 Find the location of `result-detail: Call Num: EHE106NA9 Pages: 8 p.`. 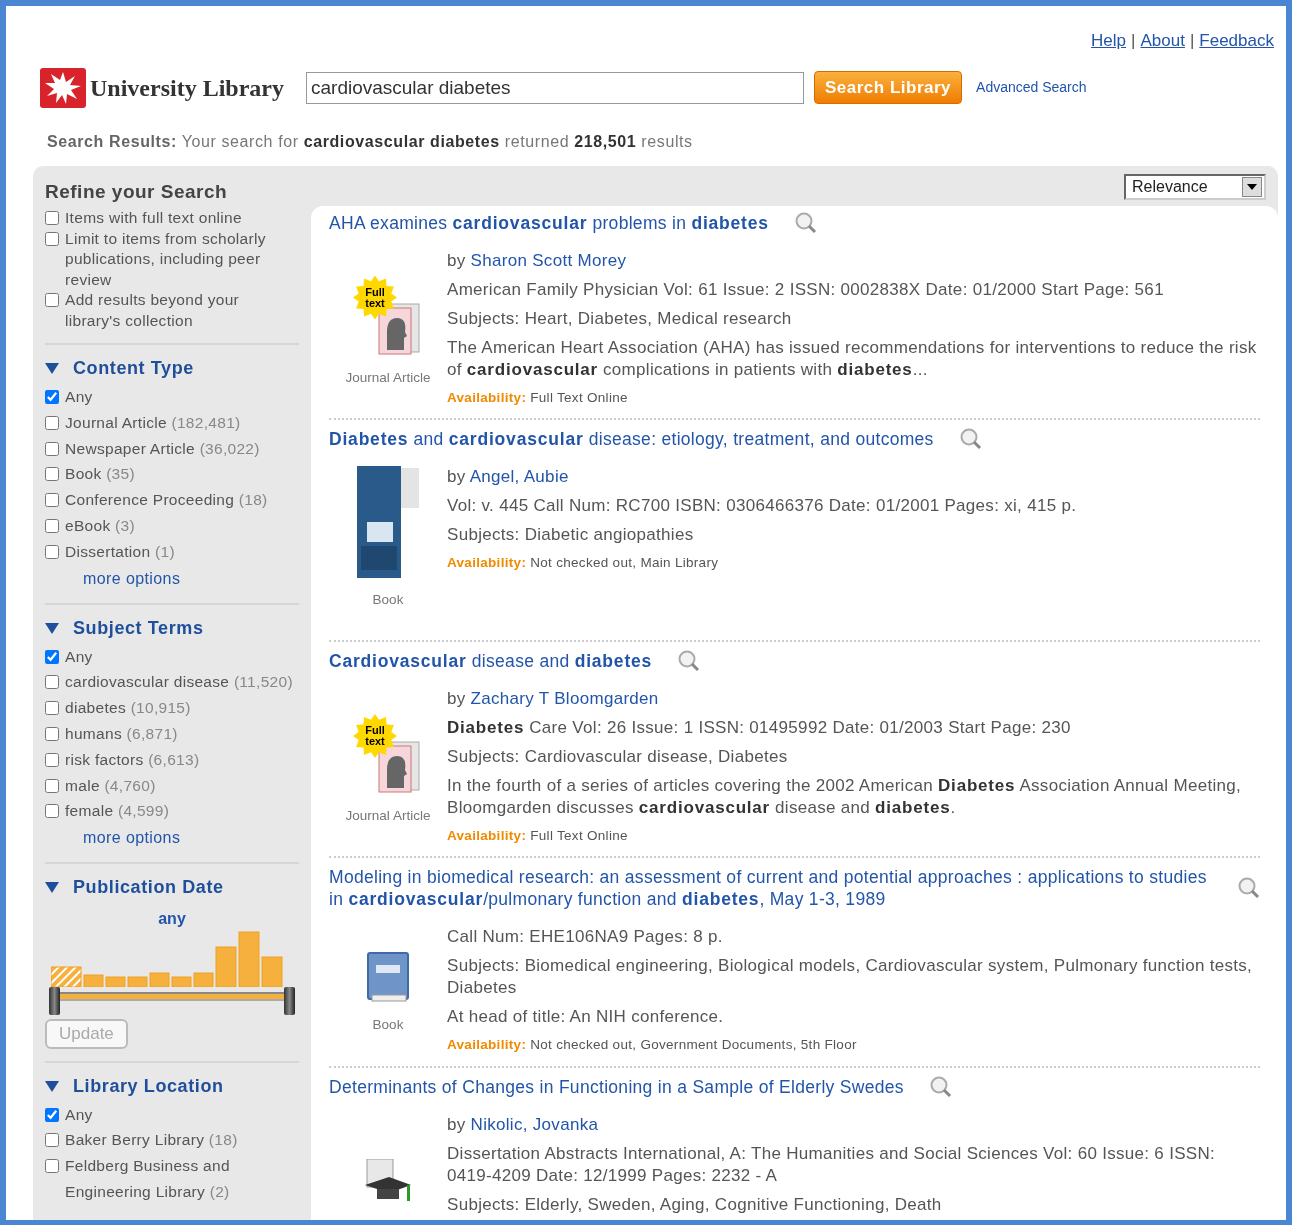

result-detail: Call Num: EHE106NA9 Pages: 8 p. is located at coordinates (585, 937).